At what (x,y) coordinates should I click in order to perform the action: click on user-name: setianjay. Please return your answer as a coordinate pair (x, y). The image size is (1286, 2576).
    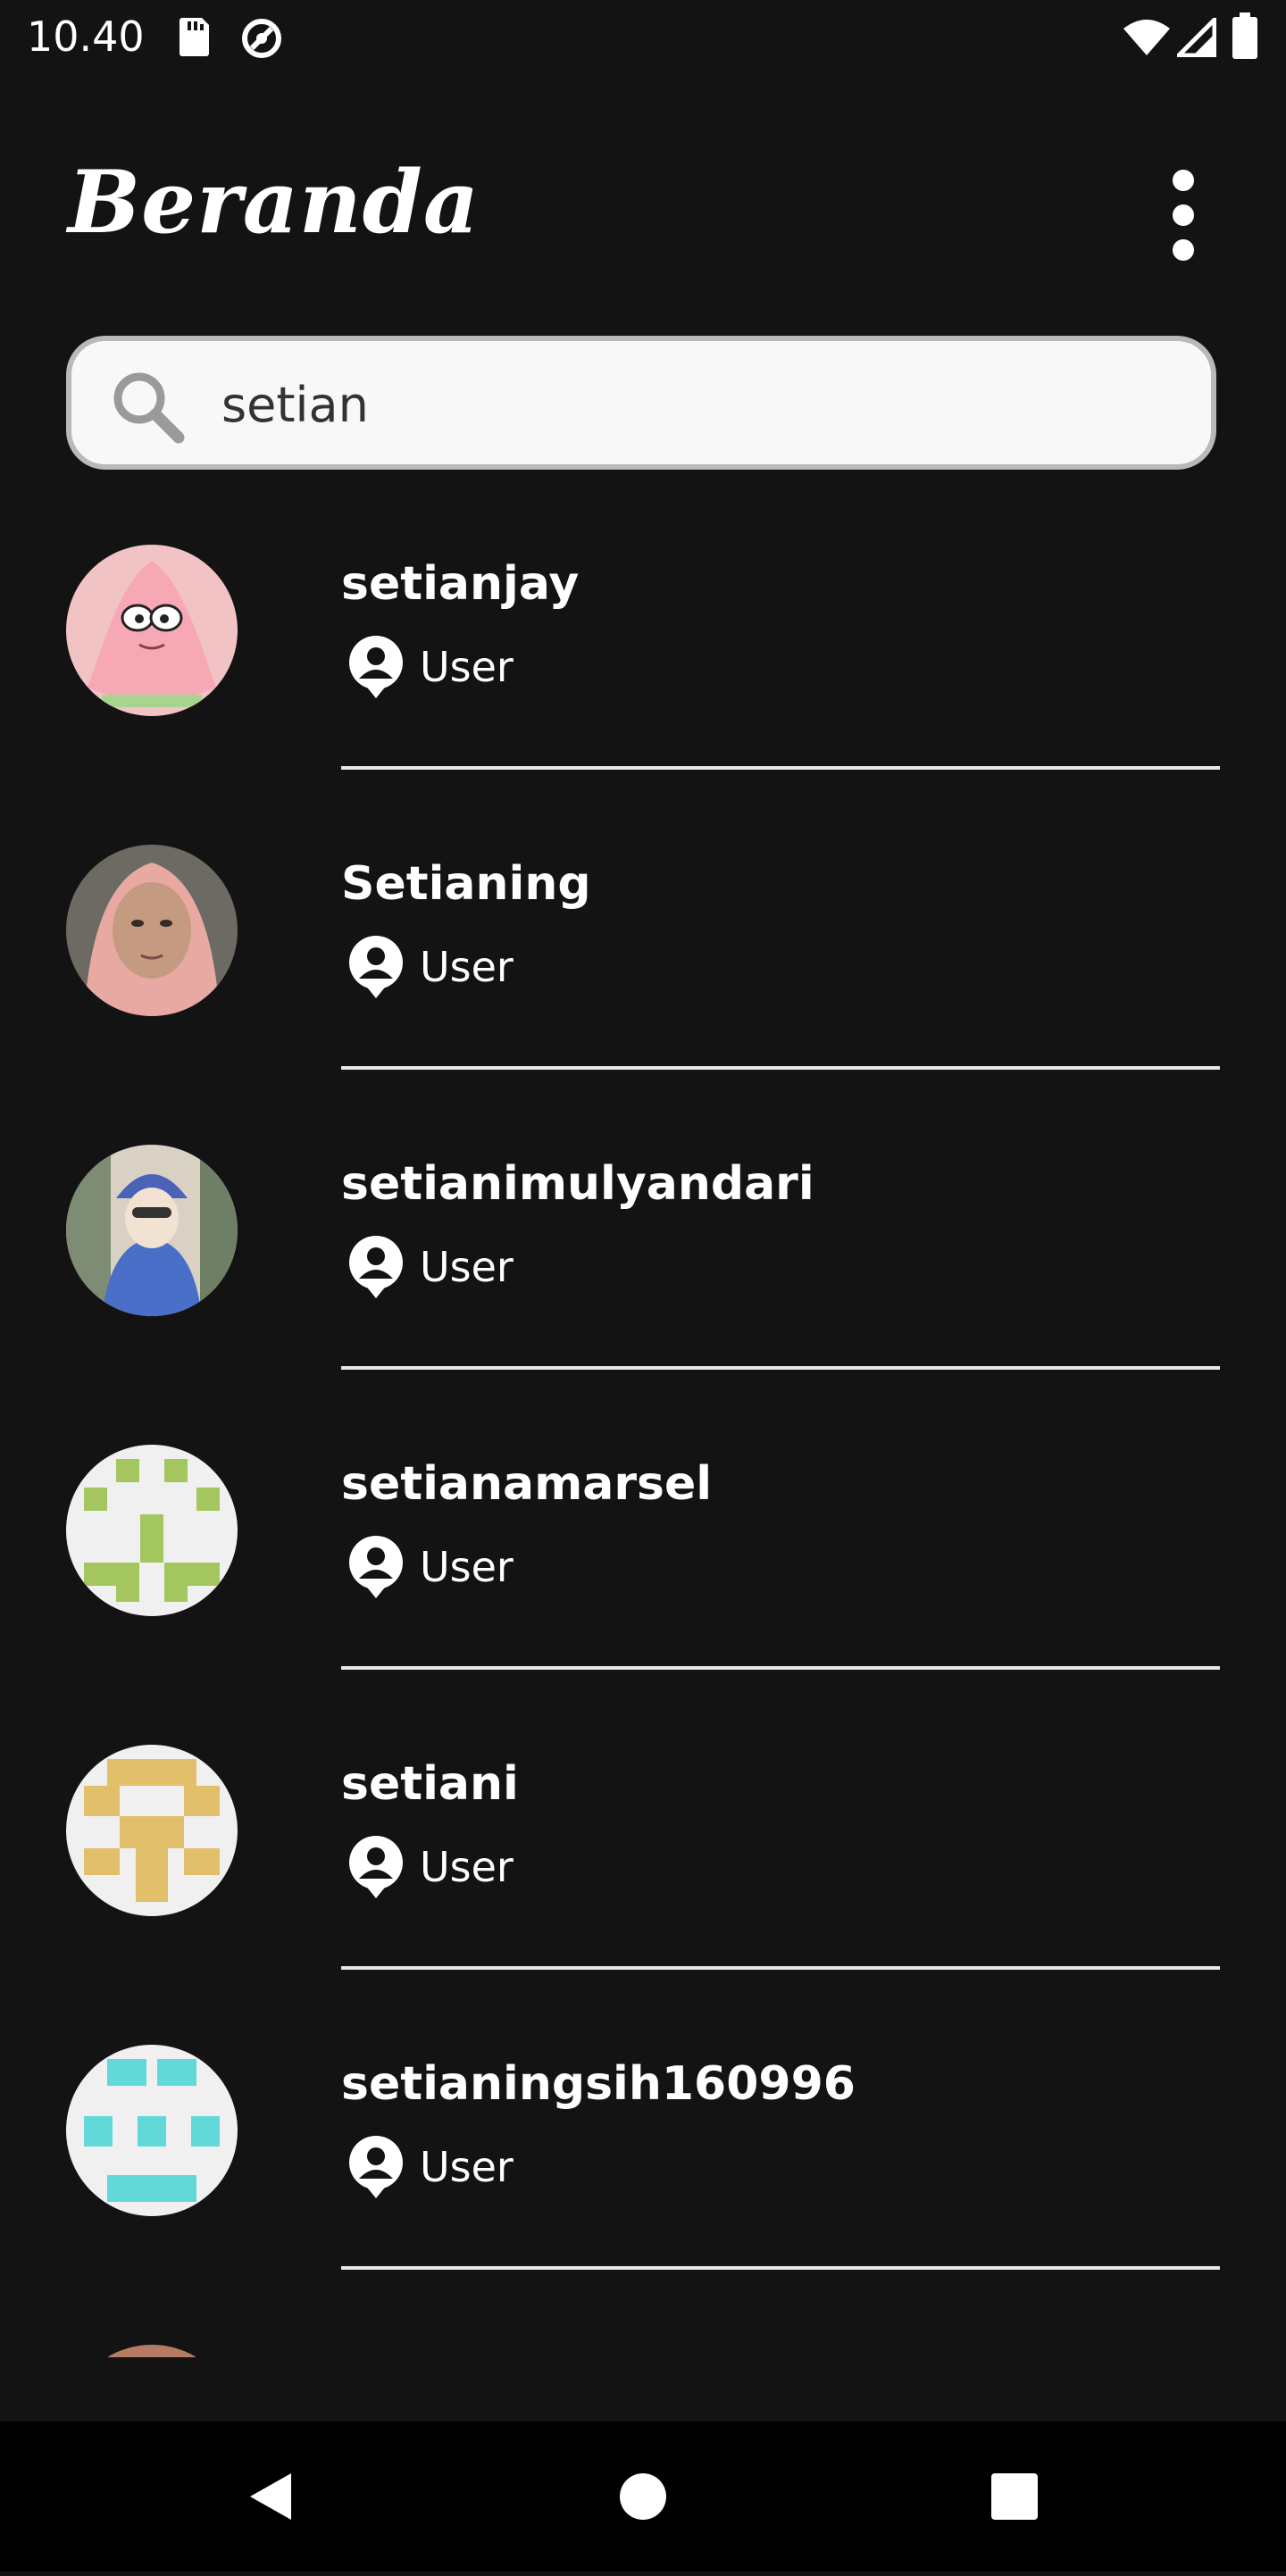
    Looking at the image, I should click on (460, 584).